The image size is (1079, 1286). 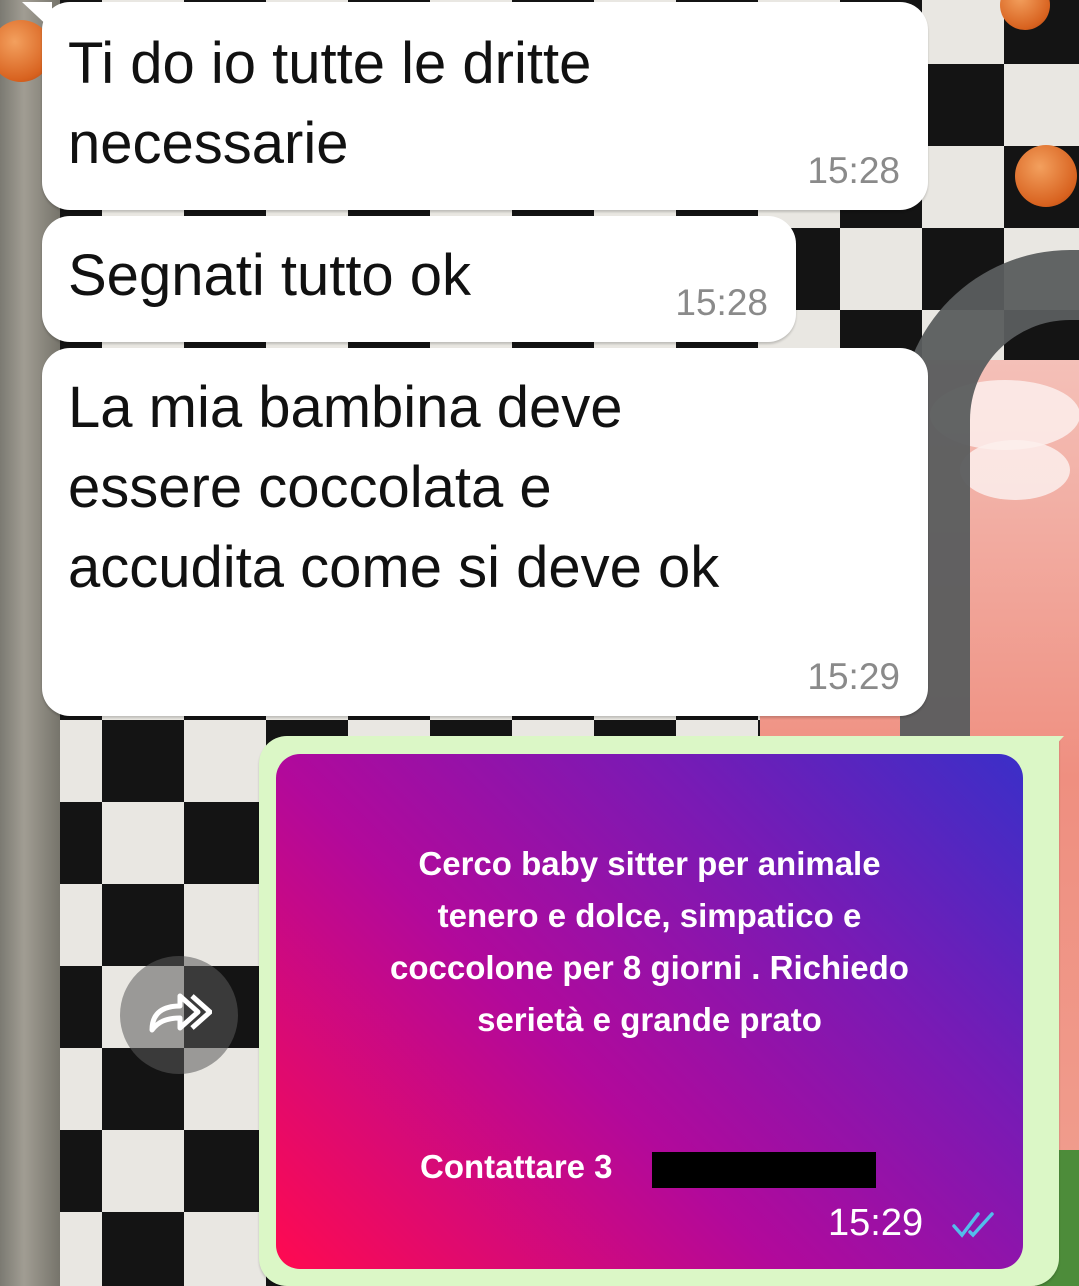 What do you see at coordinates (516, 1166) in the screenshot?
I see `contact-text: Contattare 3` at bounding box center [516, 1166].